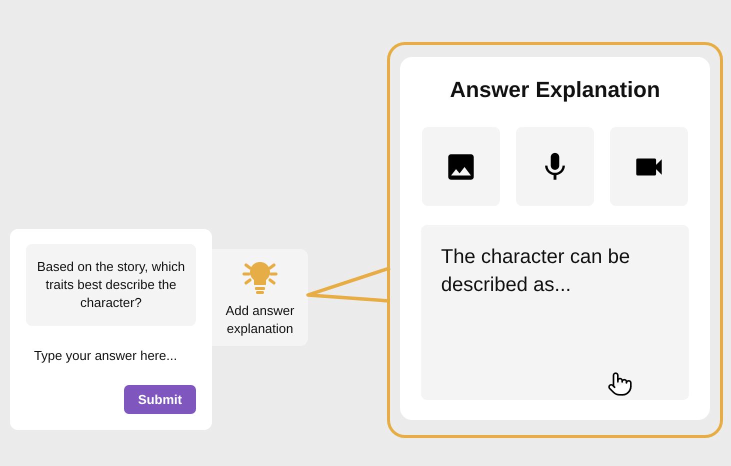  What do you see at coordinates (160, 399) in the screenshot?
I see `submit-button: Submit` at bounding box center [160, 399].